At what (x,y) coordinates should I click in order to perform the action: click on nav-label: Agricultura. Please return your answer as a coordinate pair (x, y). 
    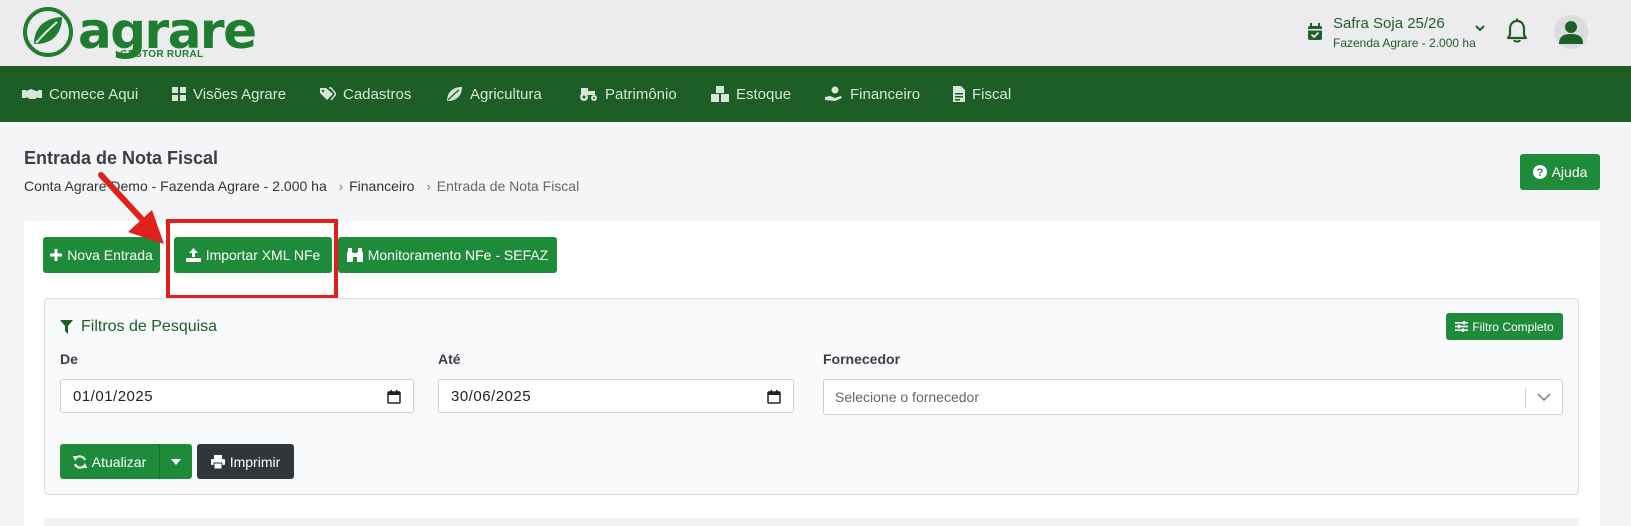
    Looking at the image, I should click on (506, 94).